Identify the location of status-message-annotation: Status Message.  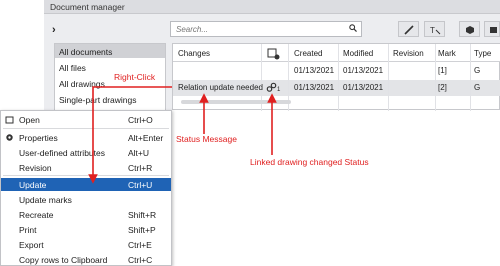
(206, 139).